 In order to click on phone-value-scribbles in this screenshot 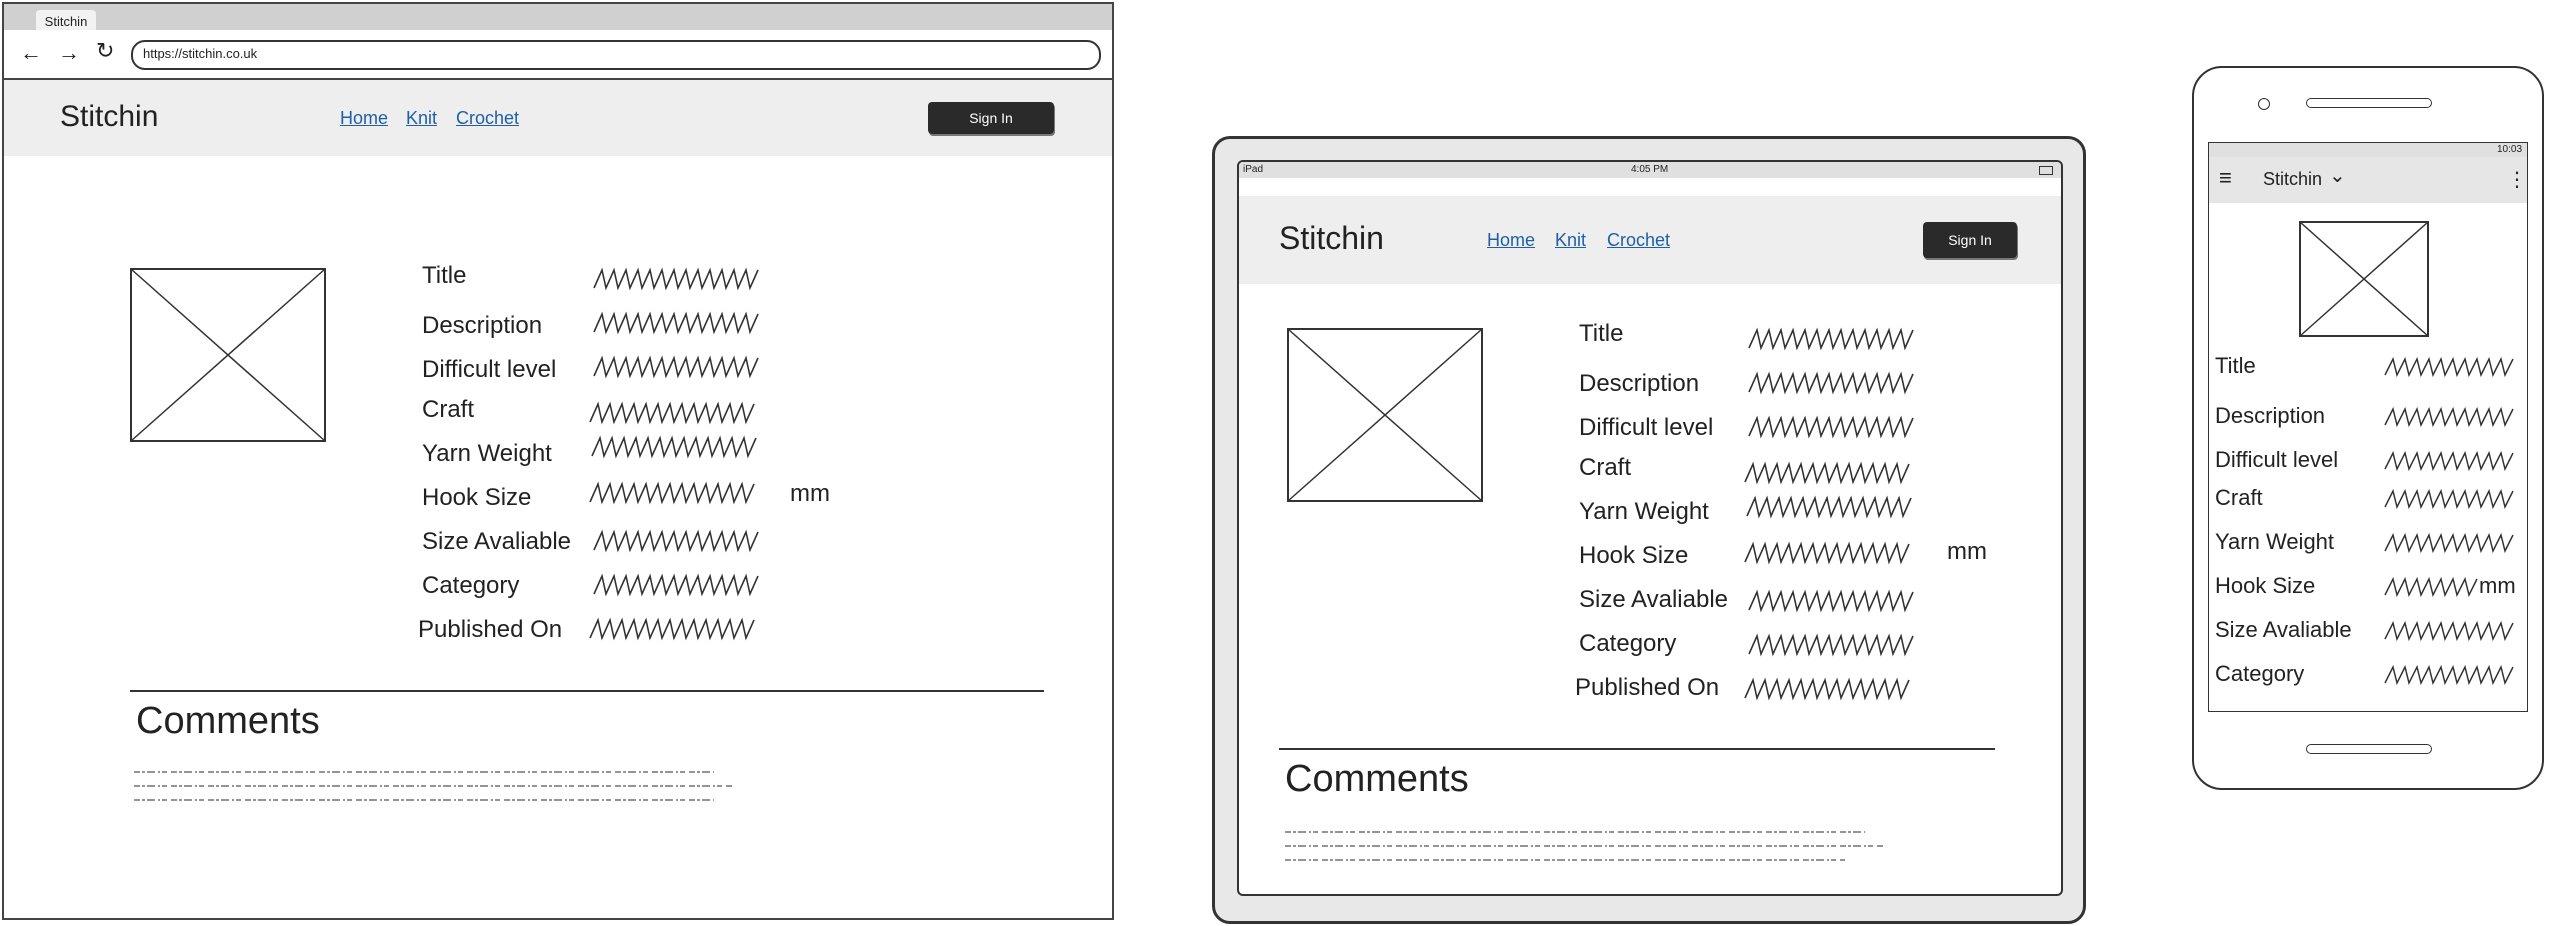, I will do `click(2449, 521)`.